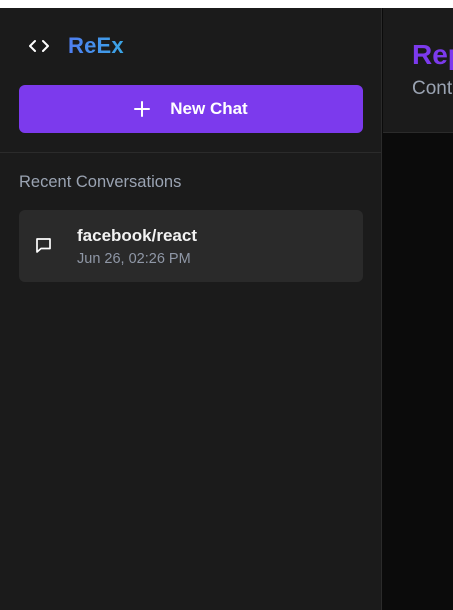 This screenshot has width=453, height=610. I want to click on conversation-item: facebook/react Jun 26, 02:26 PM, so click(191, 246).